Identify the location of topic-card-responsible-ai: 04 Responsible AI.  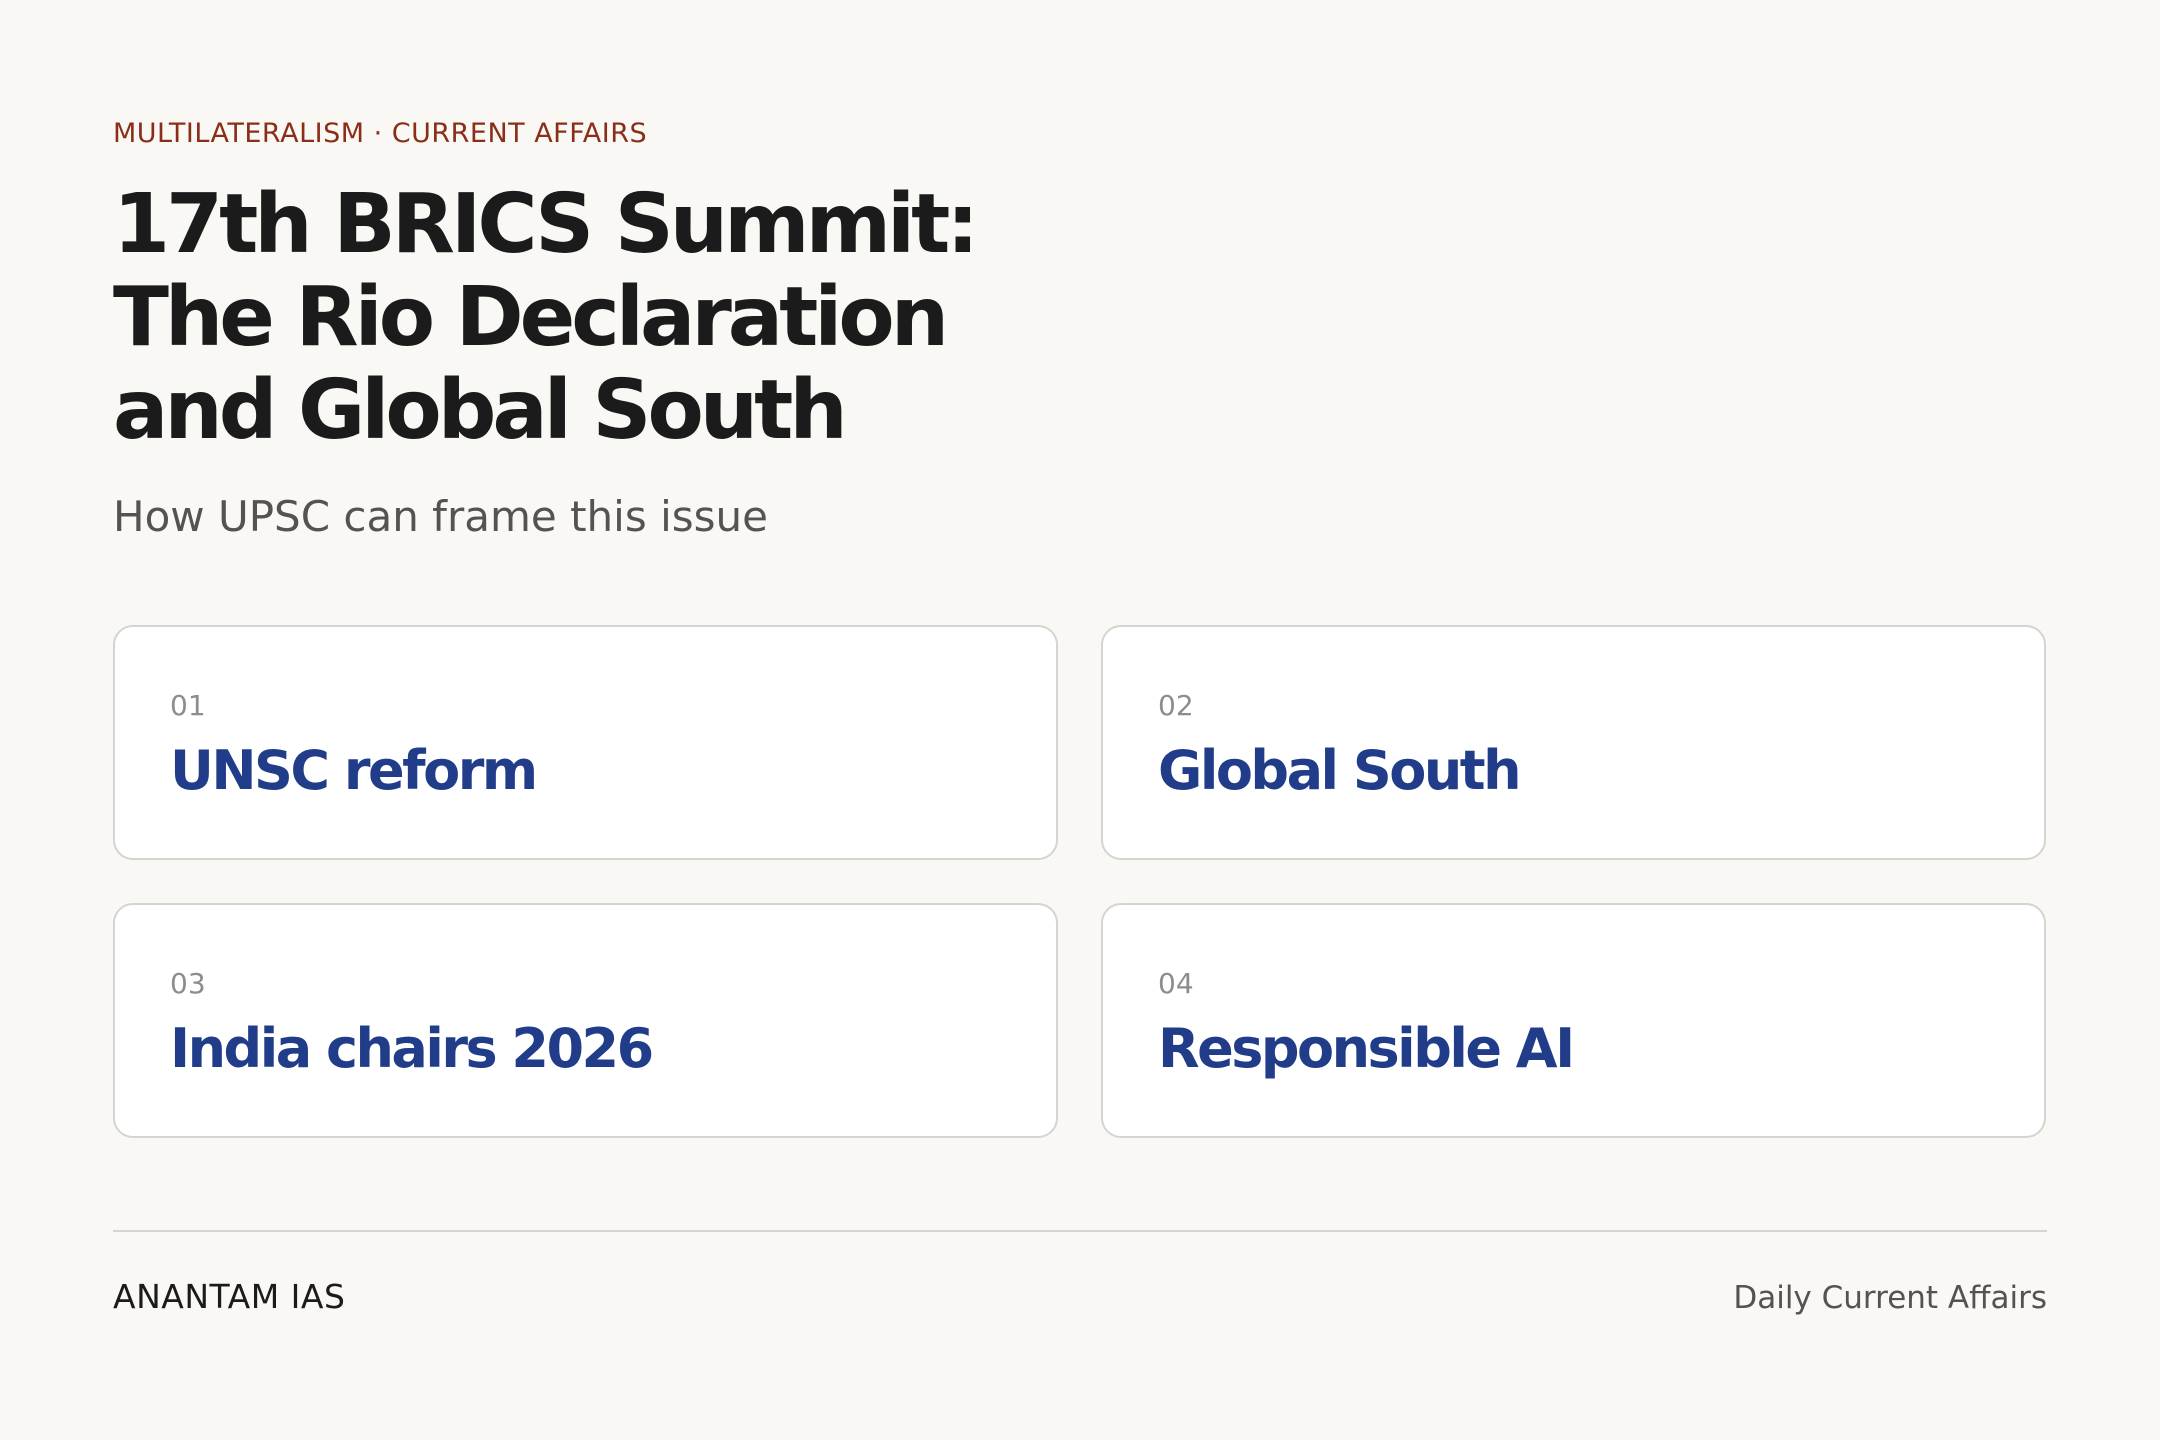
(1573, 1020).